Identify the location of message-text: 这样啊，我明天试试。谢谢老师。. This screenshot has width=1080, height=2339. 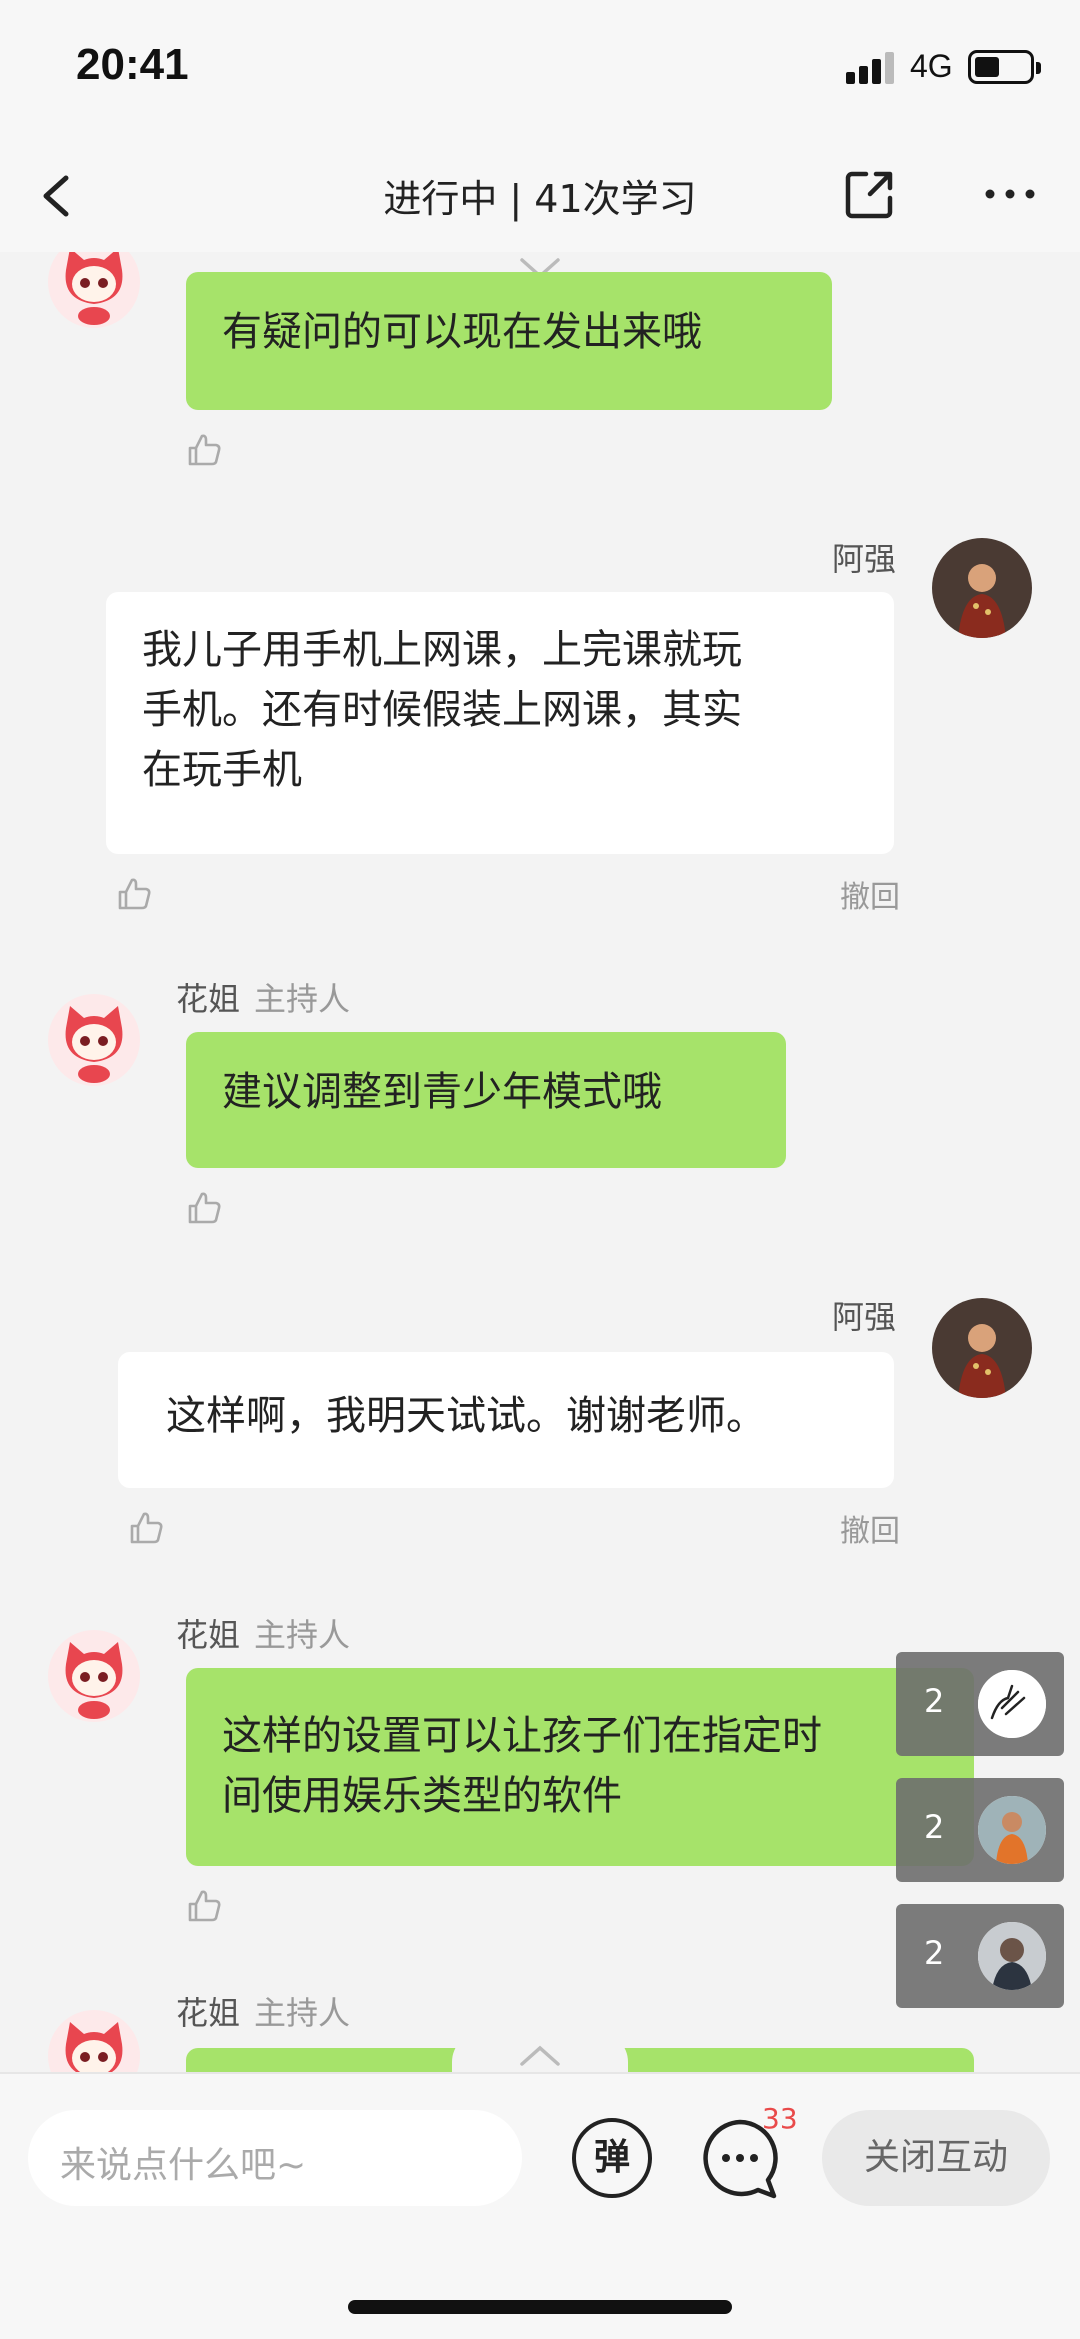
(466, 1416).